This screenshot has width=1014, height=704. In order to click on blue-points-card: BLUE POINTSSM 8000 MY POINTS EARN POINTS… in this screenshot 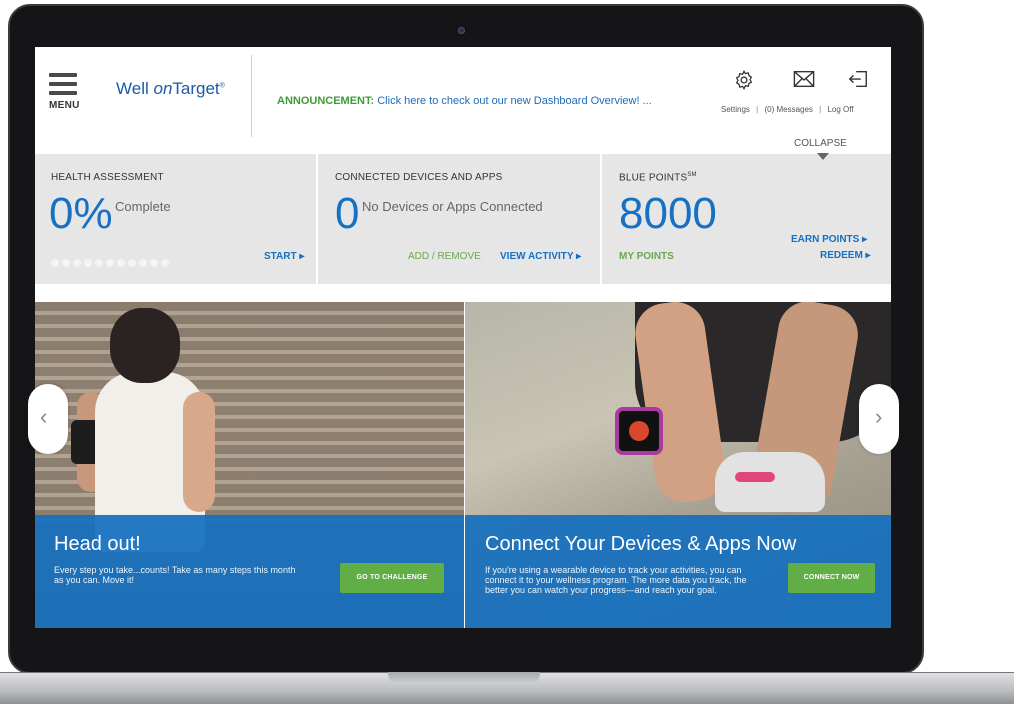, I will do `click(746, 219)`.